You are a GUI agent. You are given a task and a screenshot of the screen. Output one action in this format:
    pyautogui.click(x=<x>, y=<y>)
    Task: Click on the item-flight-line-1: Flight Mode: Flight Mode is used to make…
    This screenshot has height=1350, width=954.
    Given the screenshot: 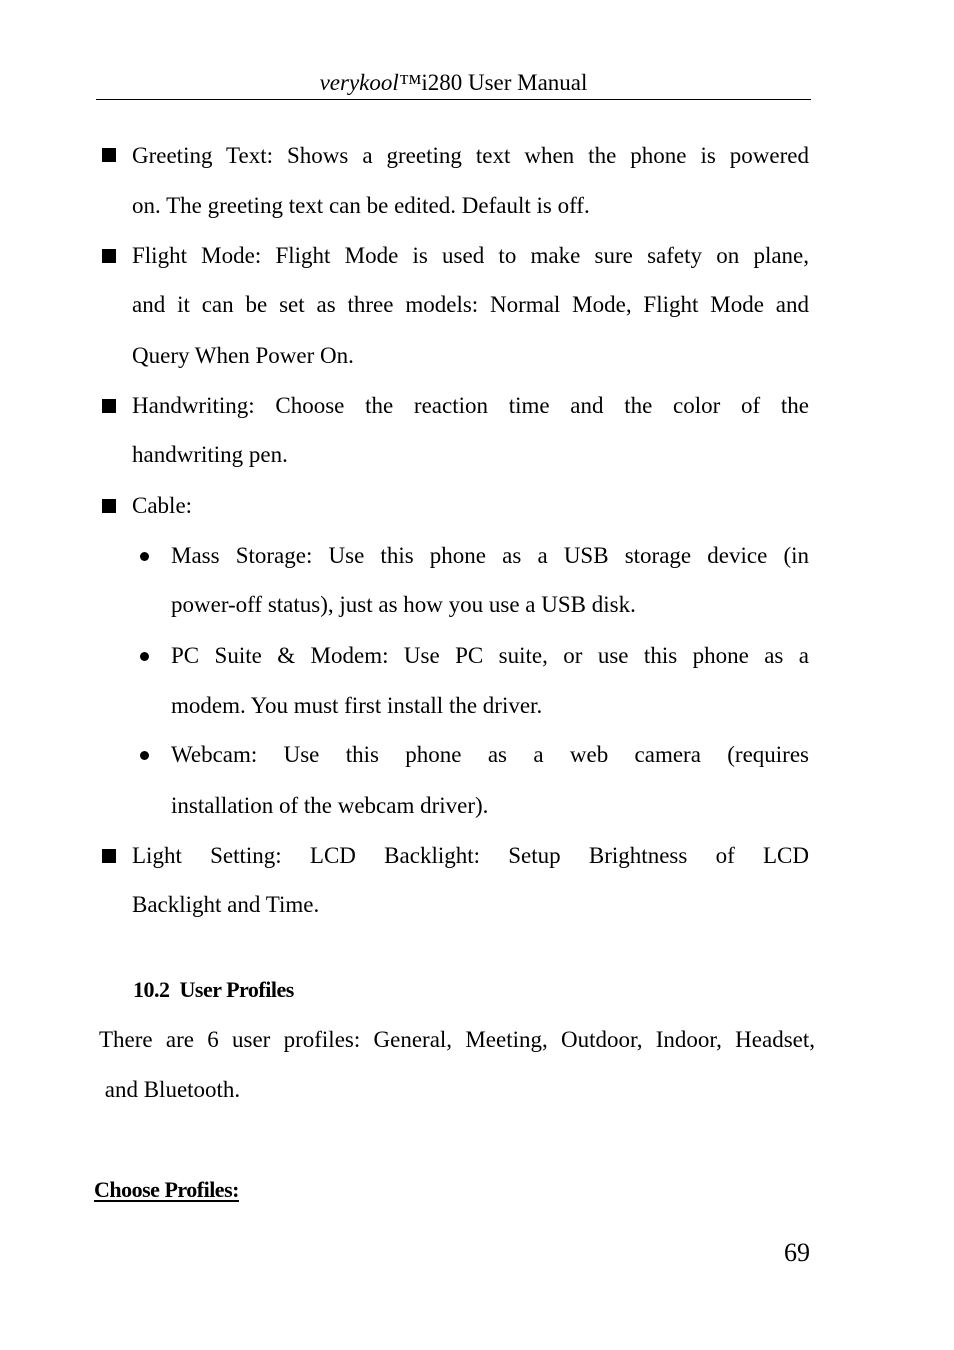 What is the action you would take?
    pyautogui.click(x=470, y=255)
    